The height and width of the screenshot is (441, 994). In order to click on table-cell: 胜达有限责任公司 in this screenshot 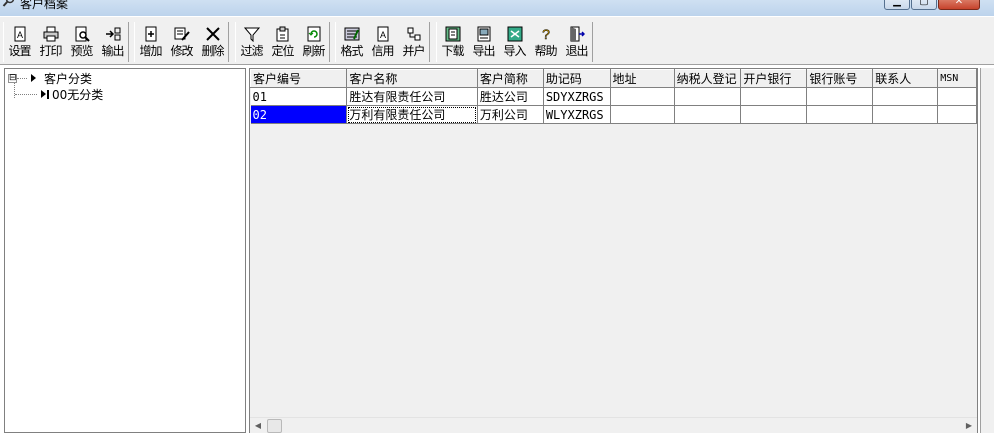, I will do `click(412, 96)`.